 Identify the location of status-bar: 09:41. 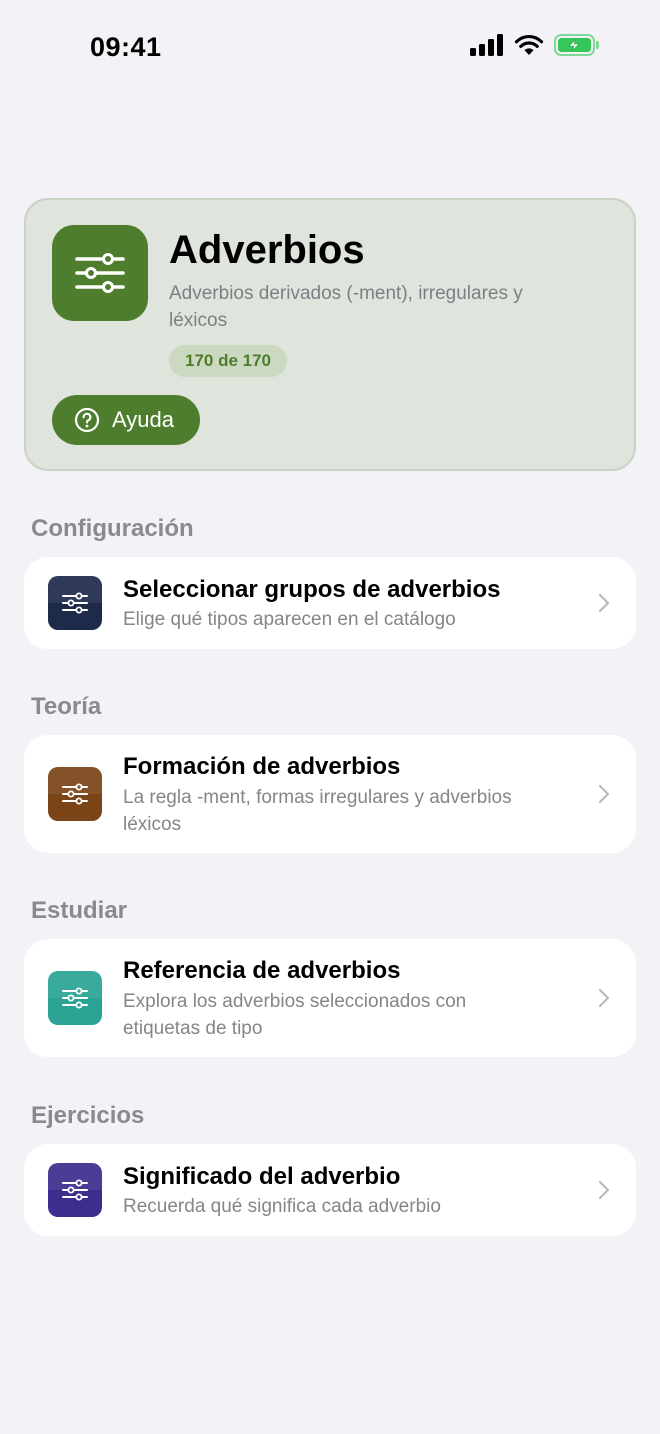
(330, 48).